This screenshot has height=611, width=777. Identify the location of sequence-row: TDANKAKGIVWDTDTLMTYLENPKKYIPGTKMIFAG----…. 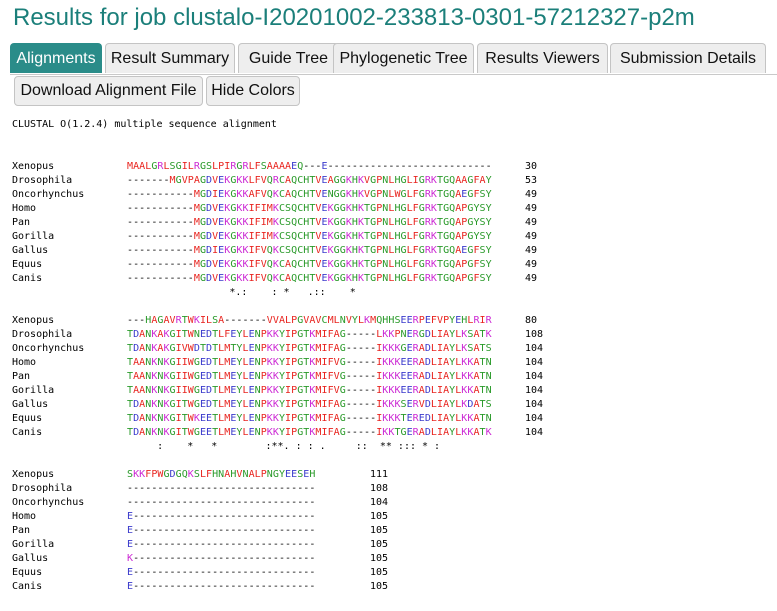
(309, 348).